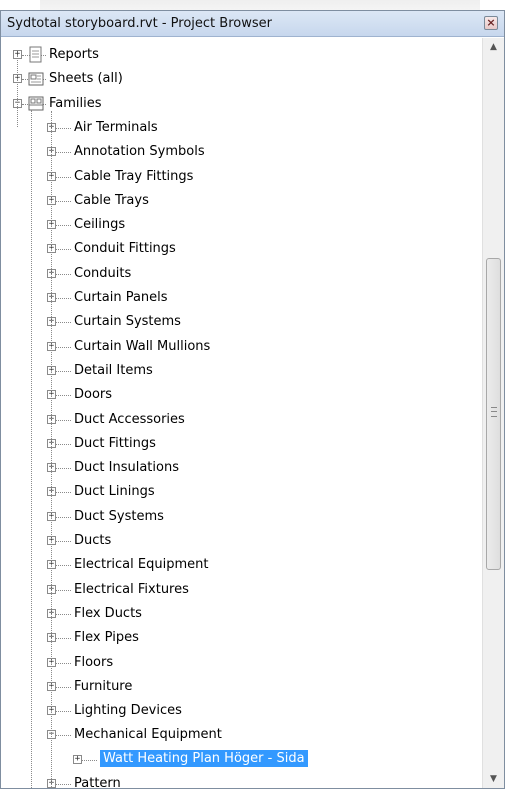 The width and height of the screenshot is (505, 789). What do you see at coordinates (148, 735) in the screenshot?
I see `family-category-label: Mechanical Equipment` at bounding box center [148, 735].